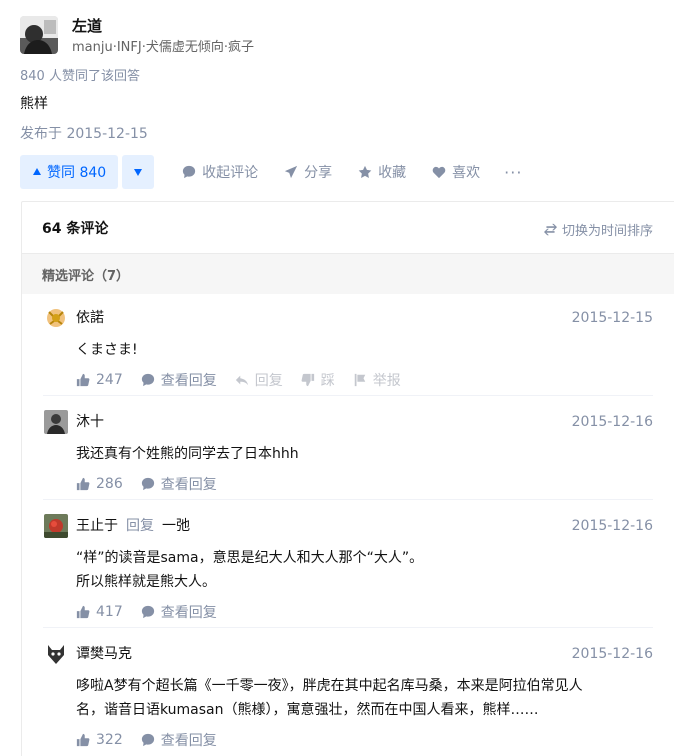 Image resolution: width=674 pixels, height=756 pixels. What do you see at coordinates (356, 454) in the screenshot?
I see `comment-body: 我还真有个姓熊的同学去了日本hhh` at bounding box center [356, 454].